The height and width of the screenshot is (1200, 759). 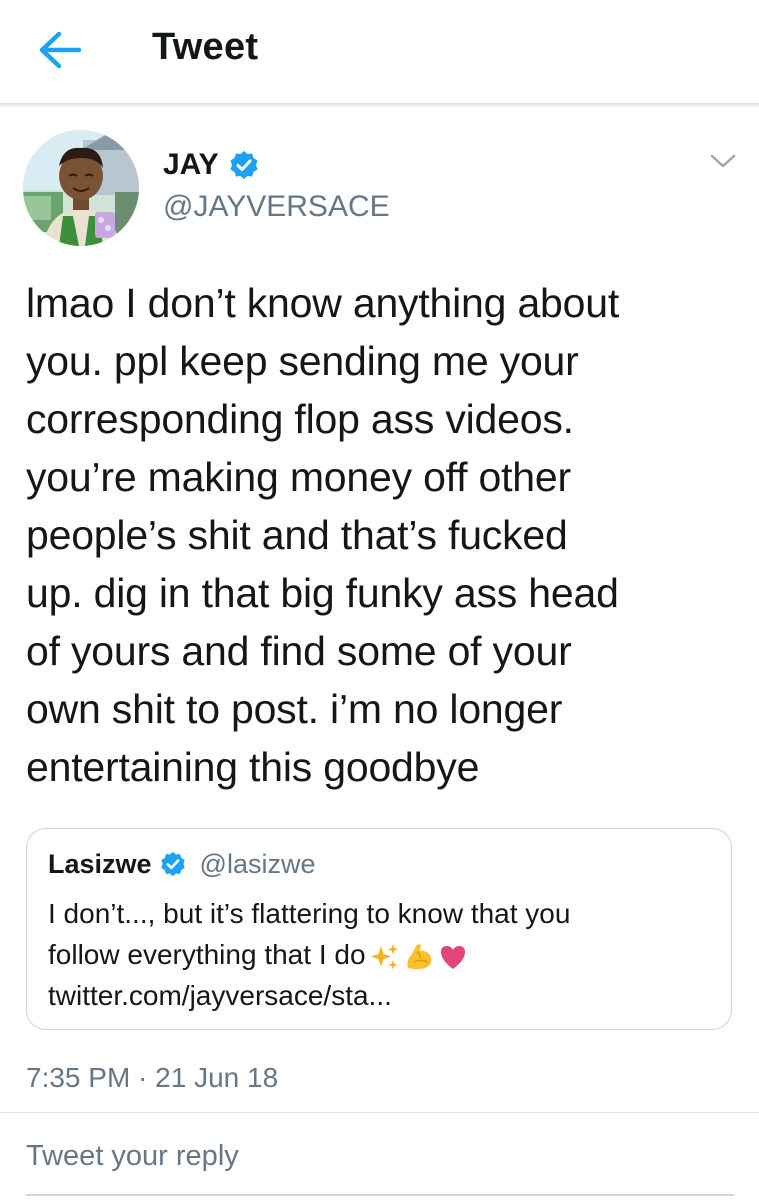 What do you see at coordinates (205, 47) in the screenshot?
I see `page-title: Tweet` at bounding box center [205, 47].